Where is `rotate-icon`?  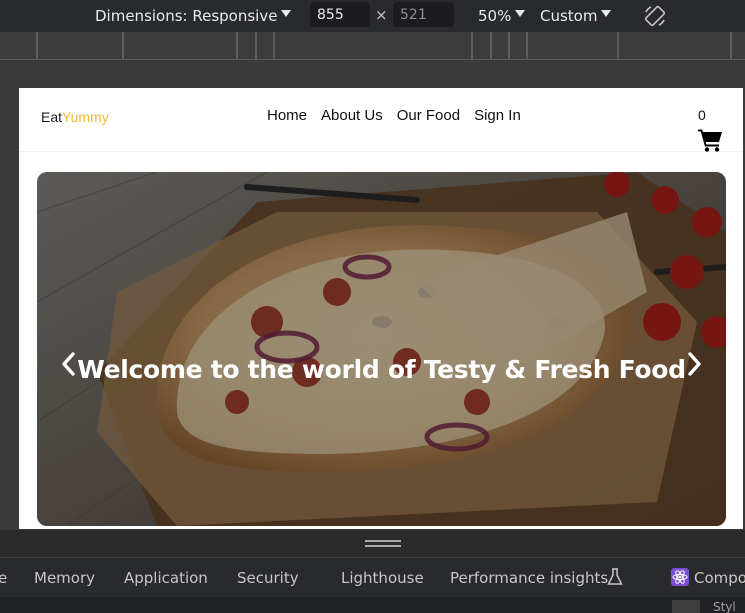
rotate-icon is located at coordinates (655, 16).